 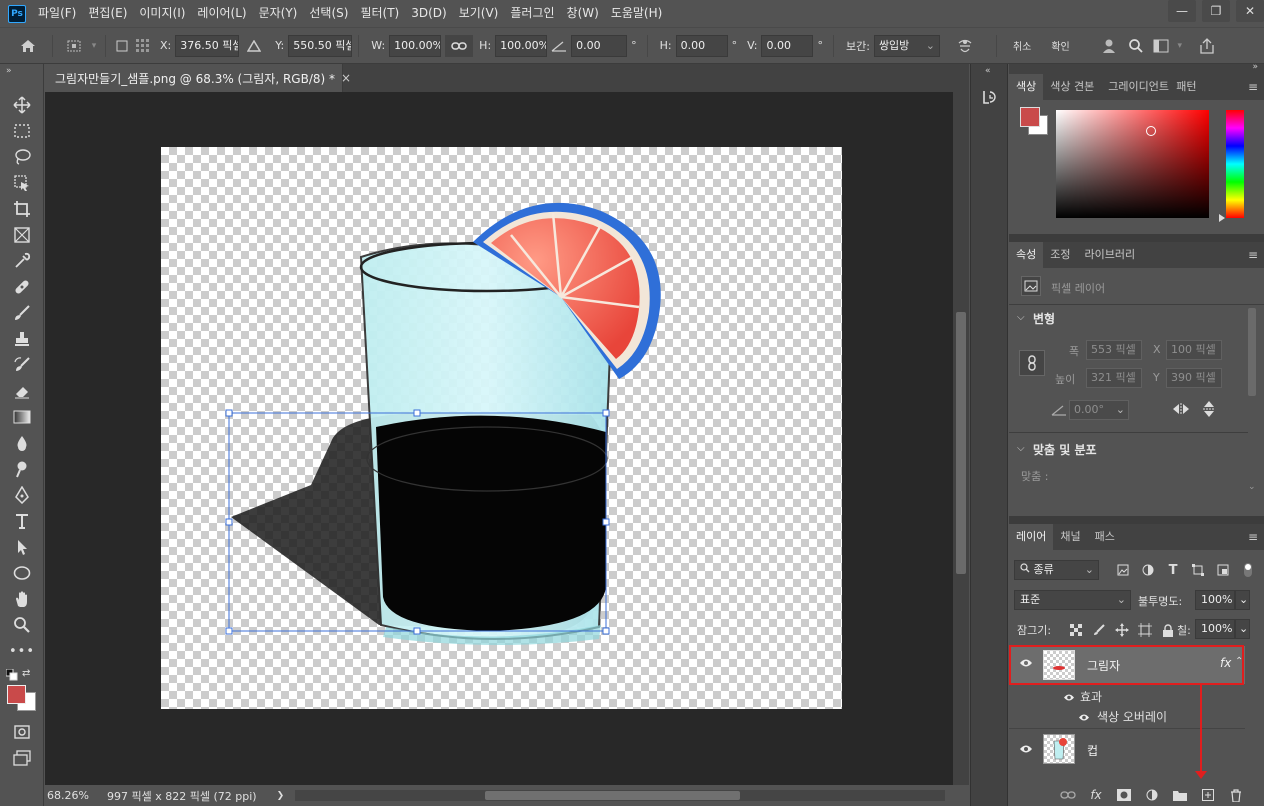 What do you see at coordinates (479, 13) in the screenshot?
I see `menu-view: 보기(V)` at bounding box center [479, 13].